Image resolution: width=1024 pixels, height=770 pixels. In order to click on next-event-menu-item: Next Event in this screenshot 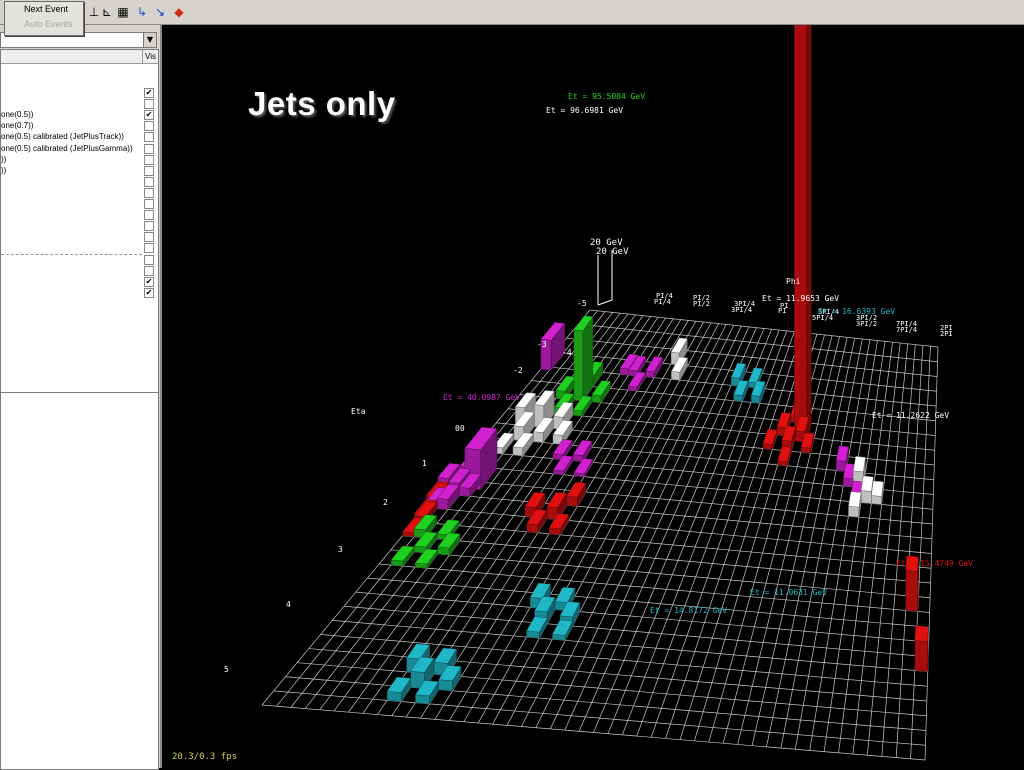, I will do `click(44, 9)`.